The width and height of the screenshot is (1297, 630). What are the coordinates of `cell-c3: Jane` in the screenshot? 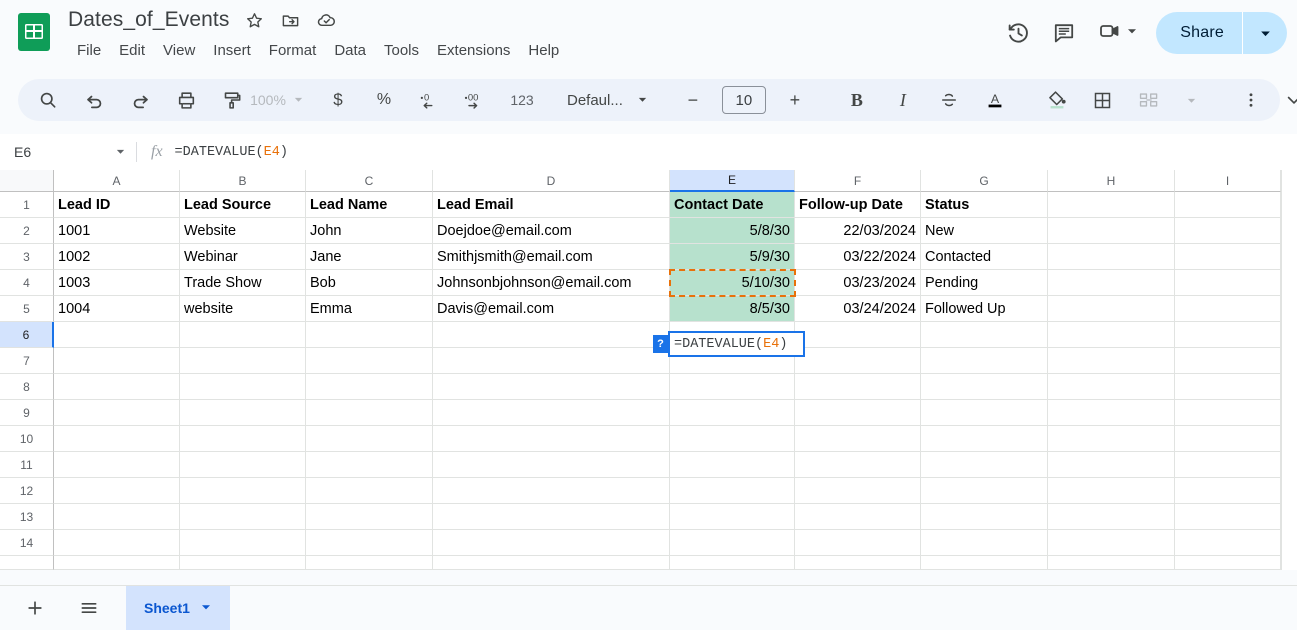 It's located at (369, 257).